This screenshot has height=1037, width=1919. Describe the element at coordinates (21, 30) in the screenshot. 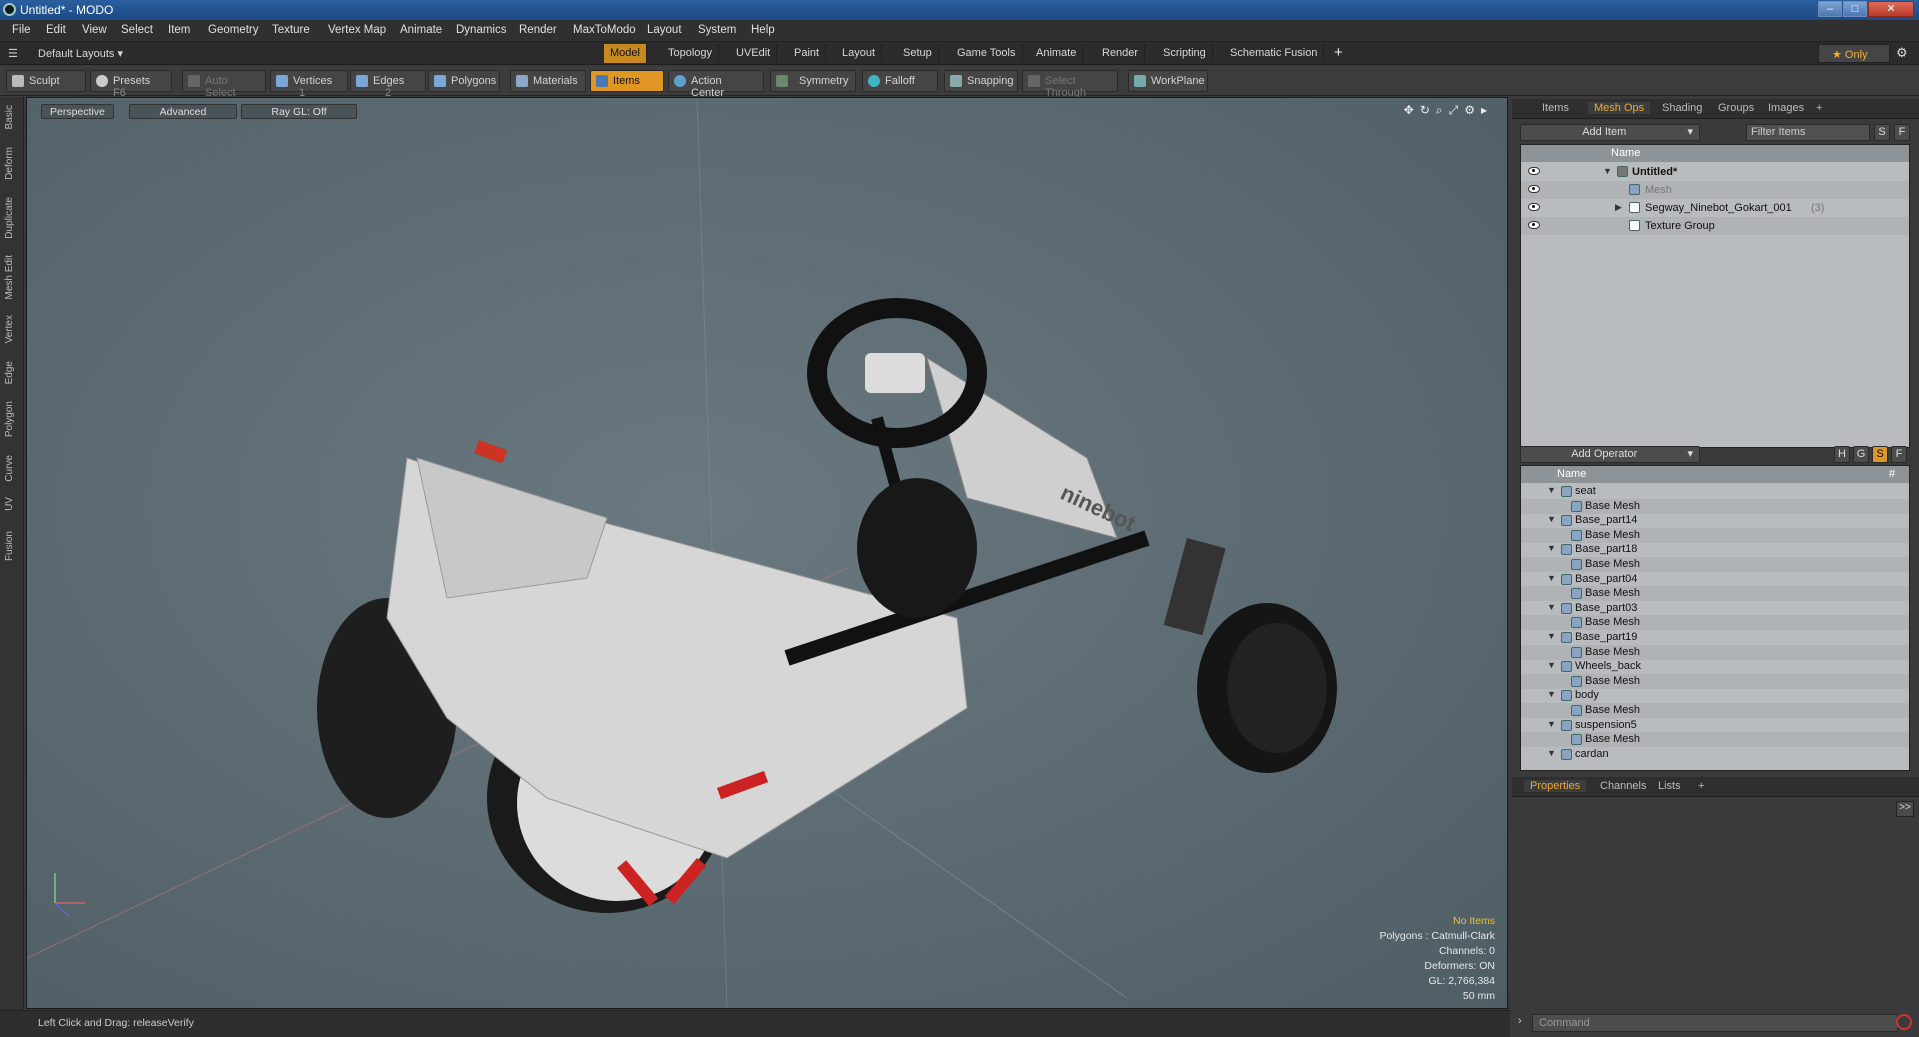

I see `menu-file: File` at that location.